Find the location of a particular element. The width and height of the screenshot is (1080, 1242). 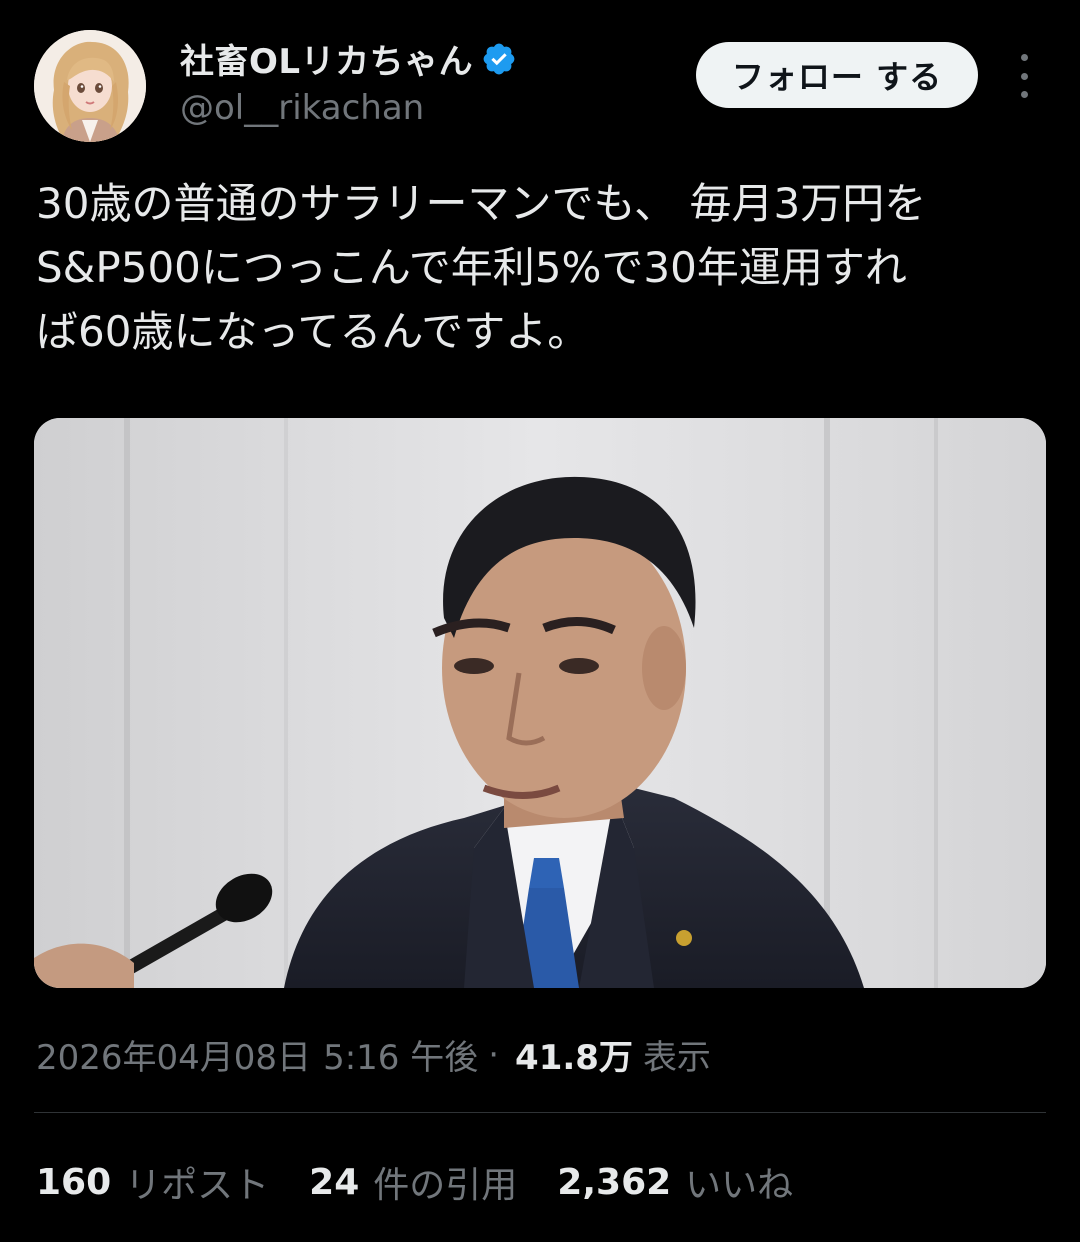

more-vertical-icon is located at coordinates (1024, 76).